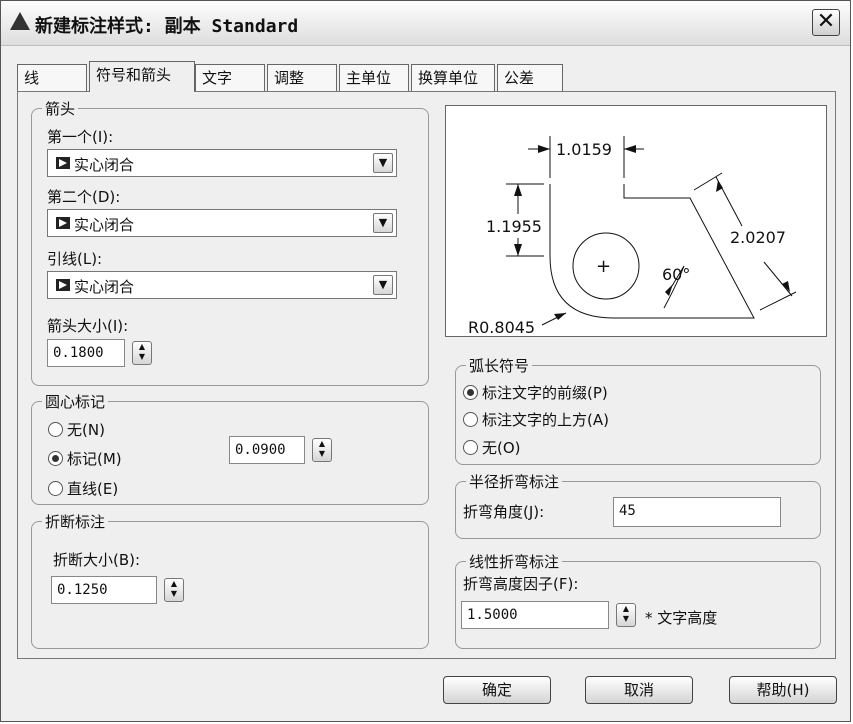 Image resolution: width=853 pixels, height=724 pixels. What do you see at coordinates (453, 77) in the screenshot?
I see `tab-alternate-units: 换算单位` at bounding box center [453, 77].